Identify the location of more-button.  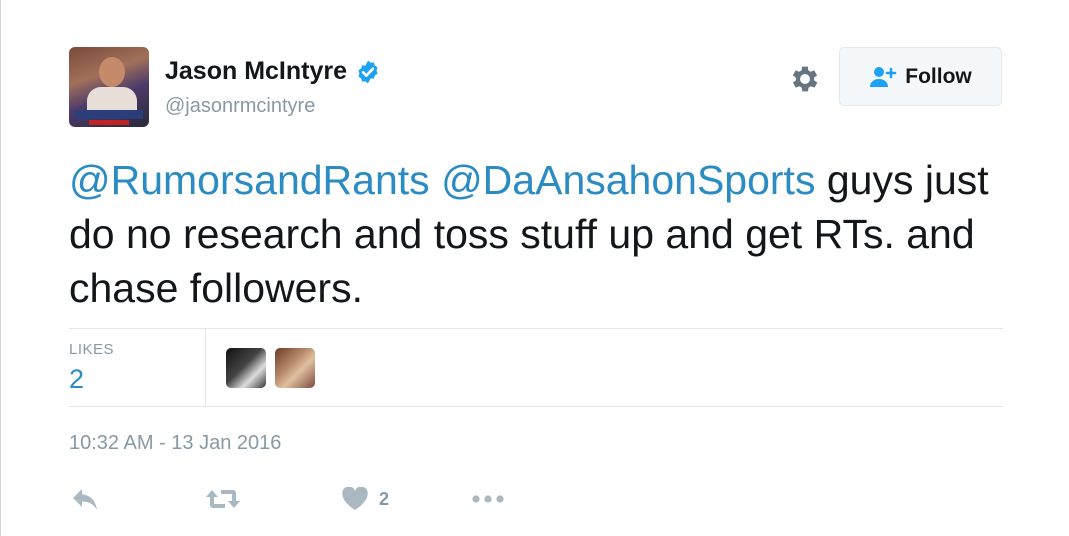
(488, 499).